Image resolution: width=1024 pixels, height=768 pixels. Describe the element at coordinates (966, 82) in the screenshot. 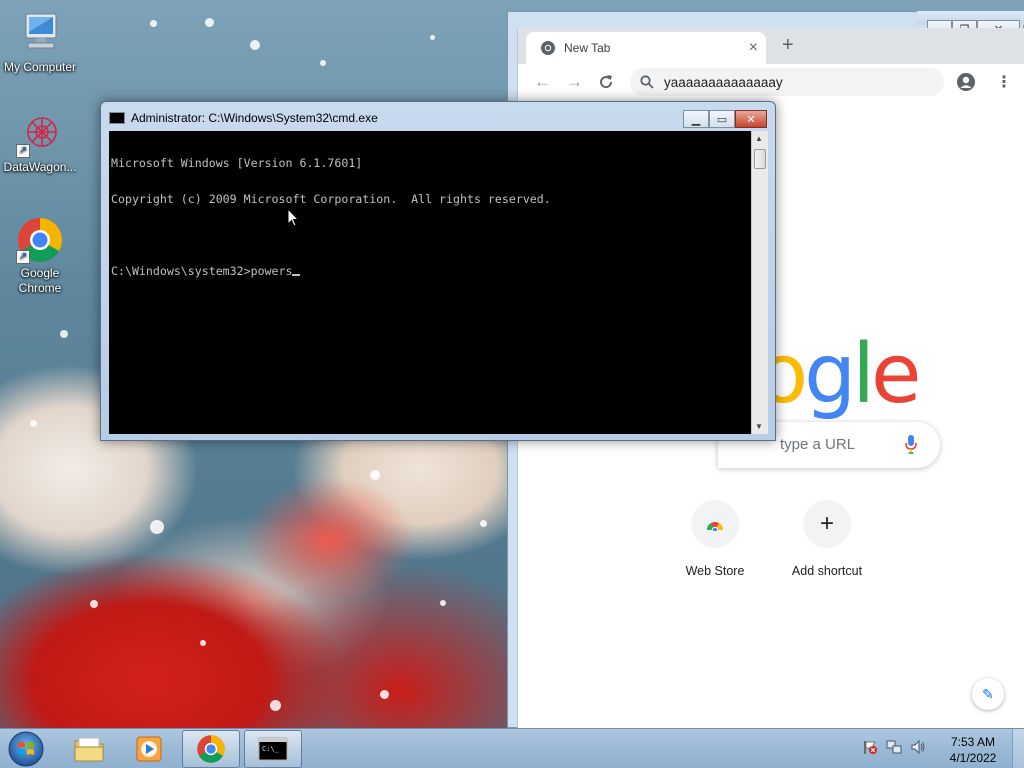

I see `profile-icon` at that location.